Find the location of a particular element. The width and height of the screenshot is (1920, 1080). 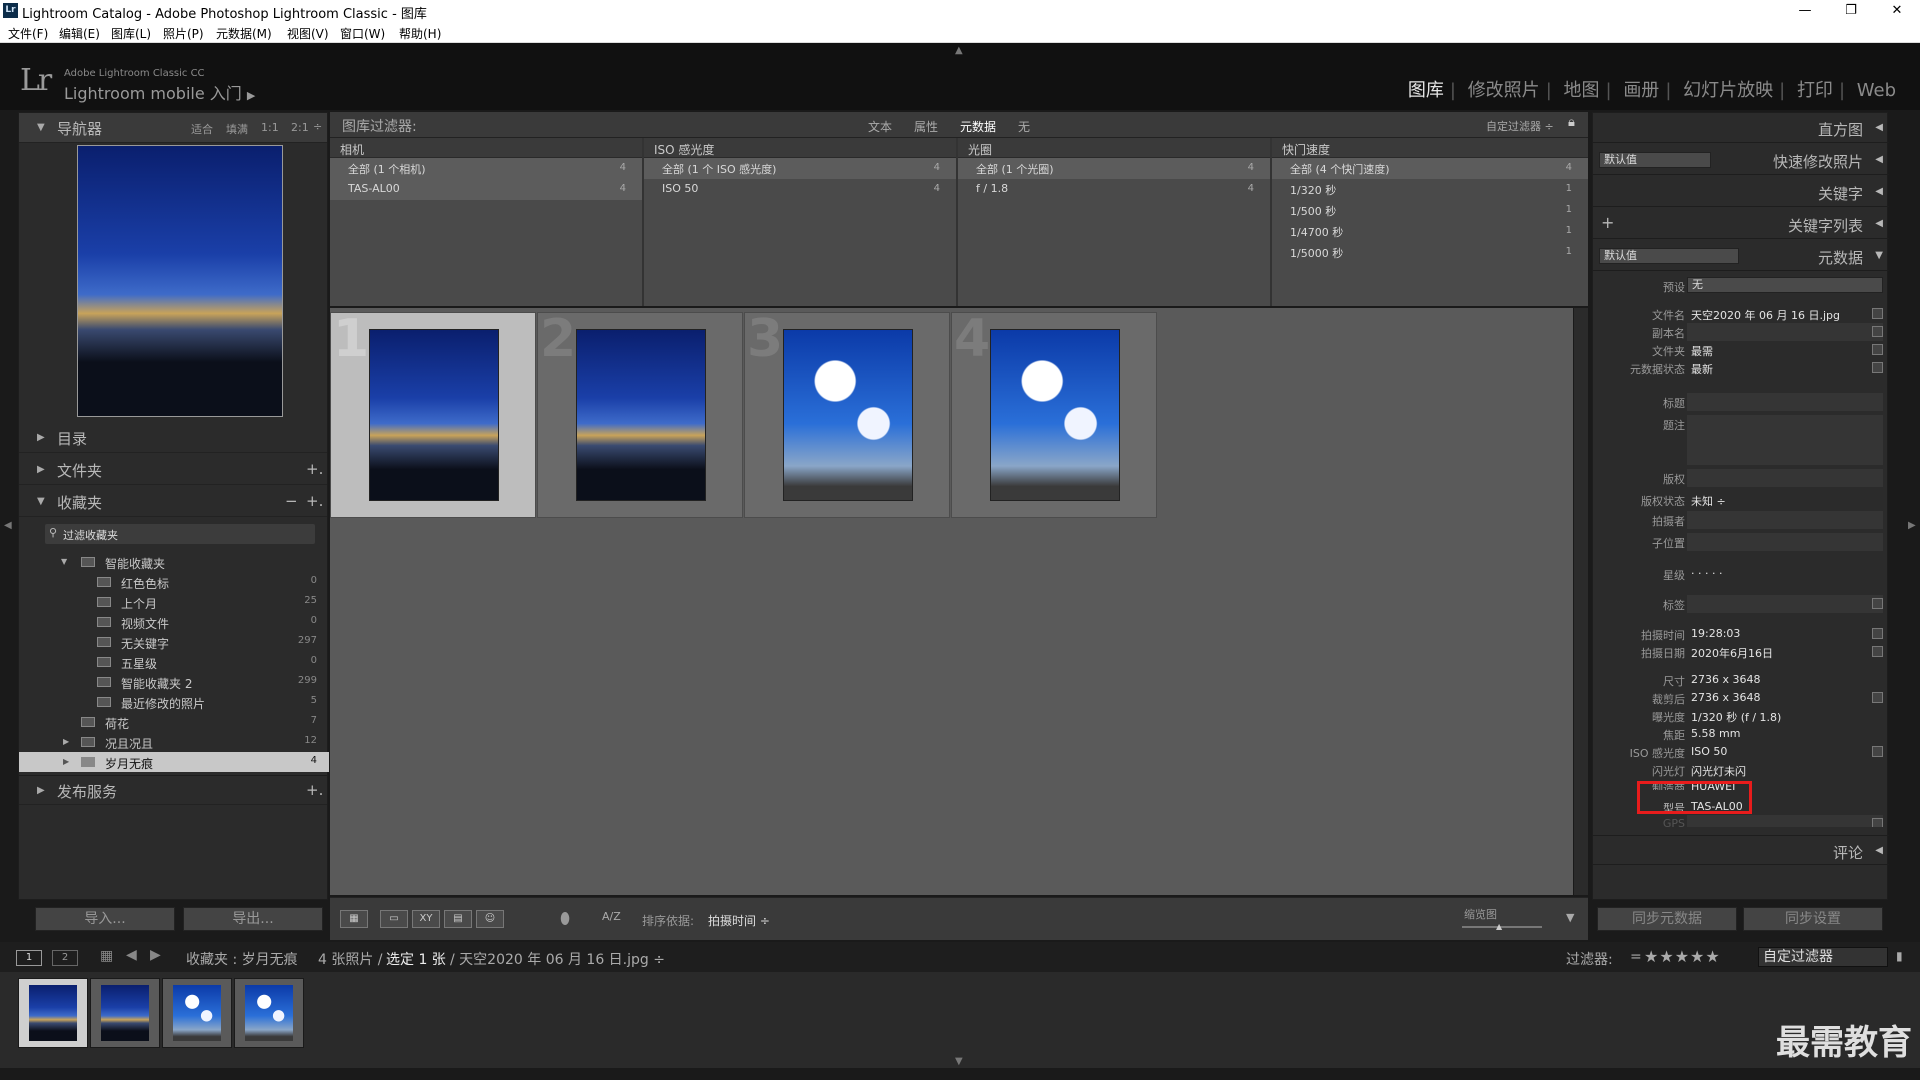

zoom-2-1: 2:1 is located at coordinates (300, 127).